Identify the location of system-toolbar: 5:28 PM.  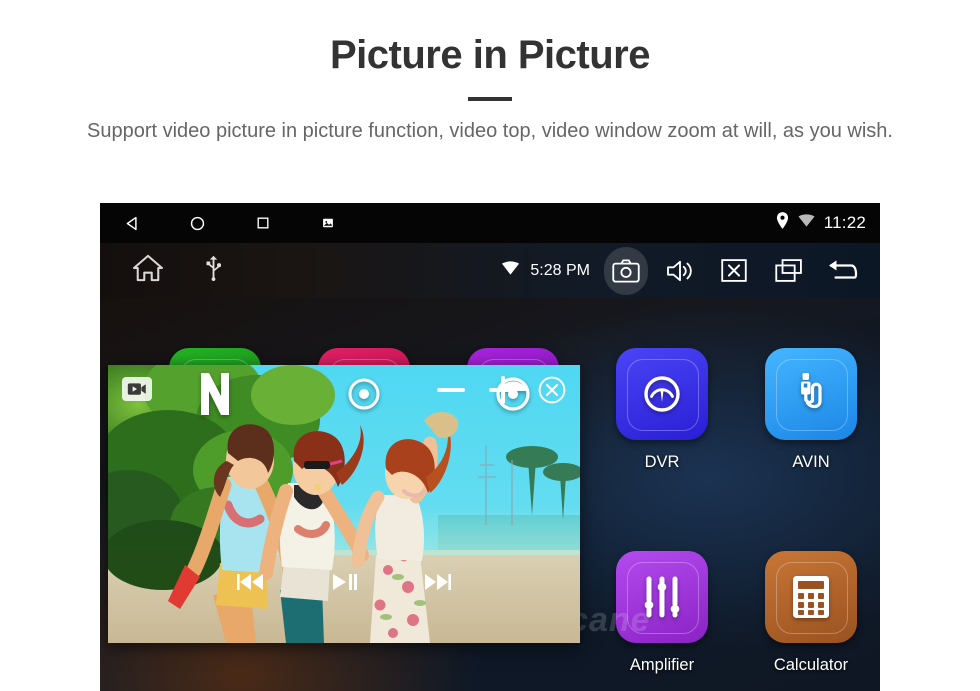
(490, 270).